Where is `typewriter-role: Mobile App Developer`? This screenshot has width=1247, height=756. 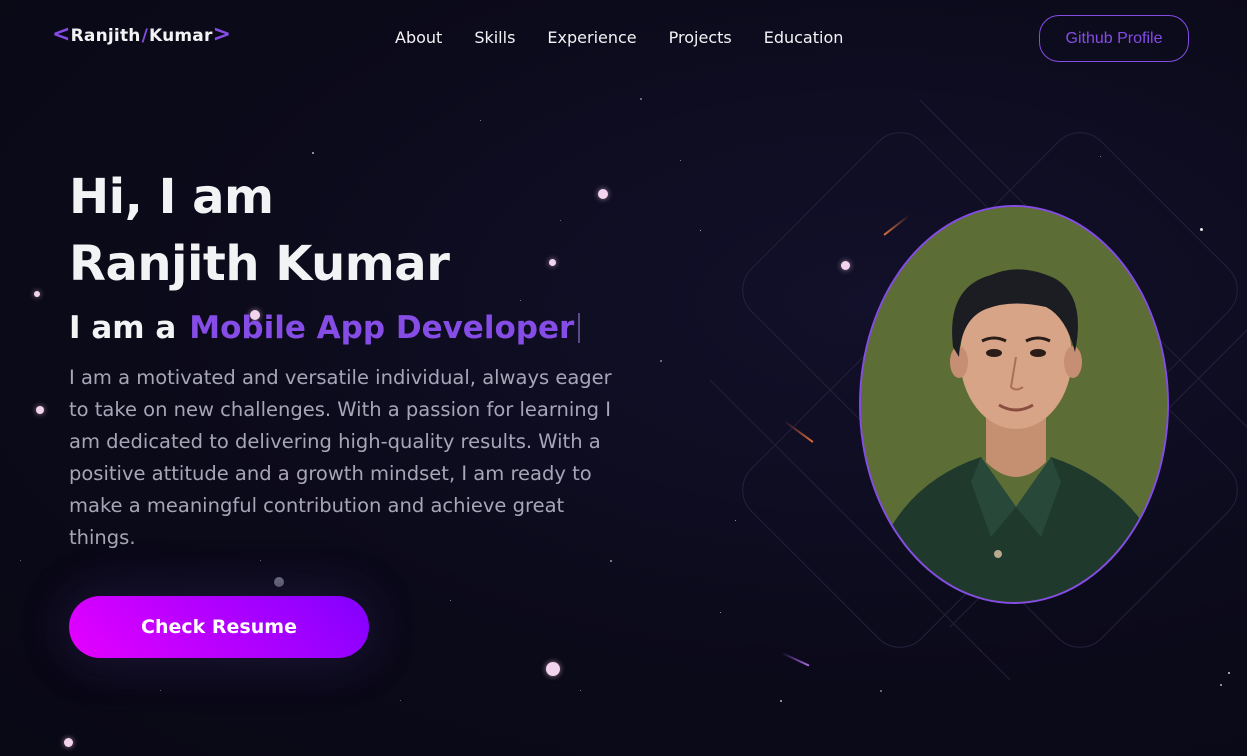 typewriter-role: Mobile App Developer is located at coordinates (382, 328).